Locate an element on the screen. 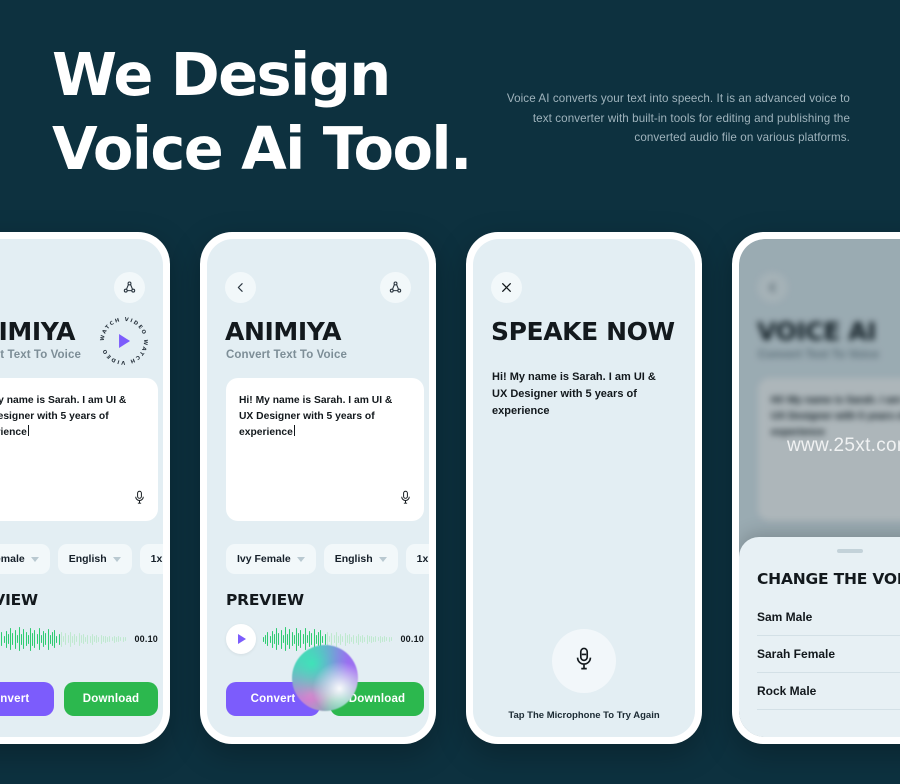 The width and height of the screenshot is (900, 784). play-button is located at coordinates (241, 639).